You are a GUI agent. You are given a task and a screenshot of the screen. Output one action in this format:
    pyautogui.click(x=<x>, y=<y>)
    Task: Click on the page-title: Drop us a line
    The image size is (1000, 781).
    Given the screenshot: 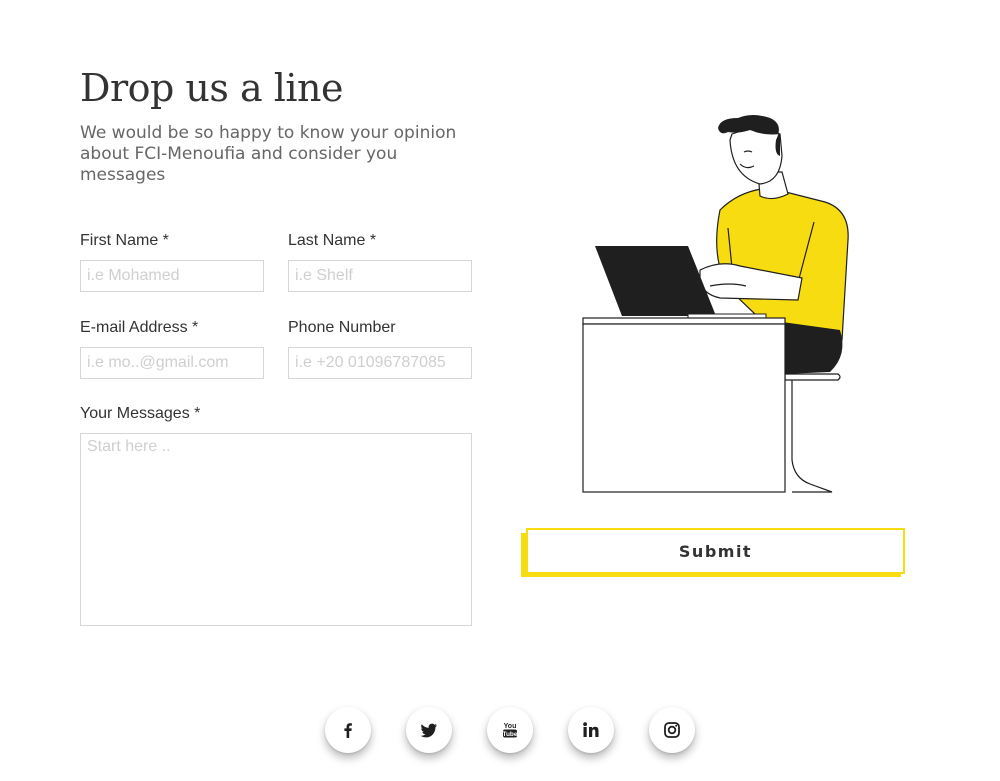 What is the action you would take?
    pyautogui.click(x=211, y=88)
    